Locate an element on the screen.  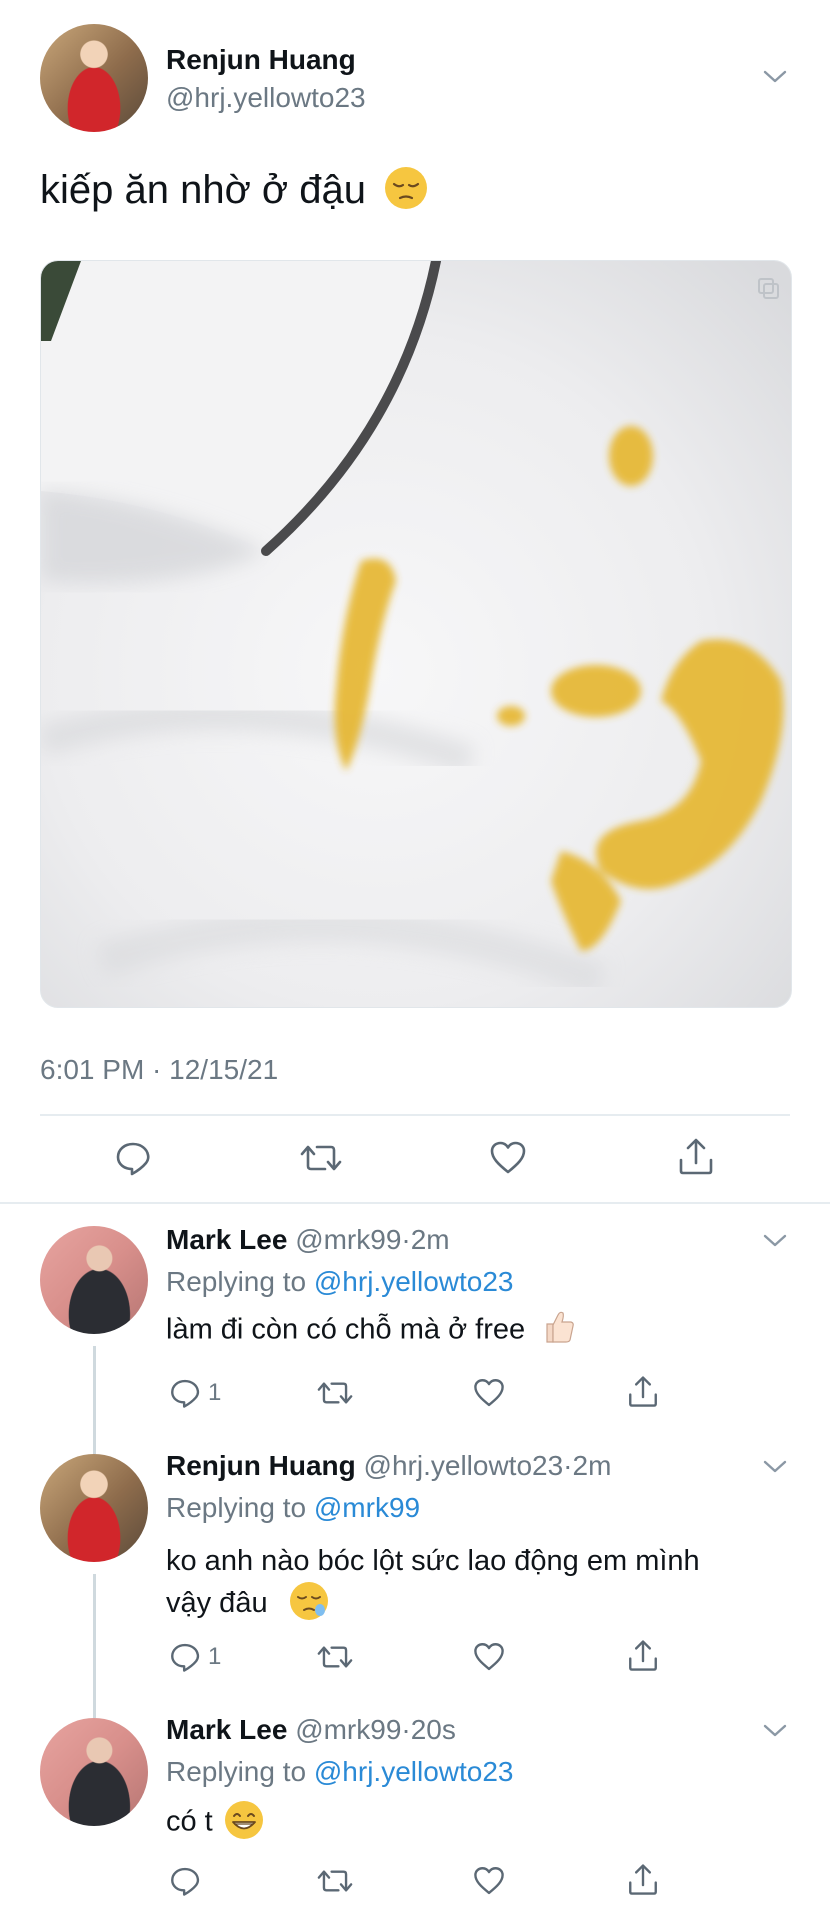
pensive-face-icon is located at coordinates (406, 188).